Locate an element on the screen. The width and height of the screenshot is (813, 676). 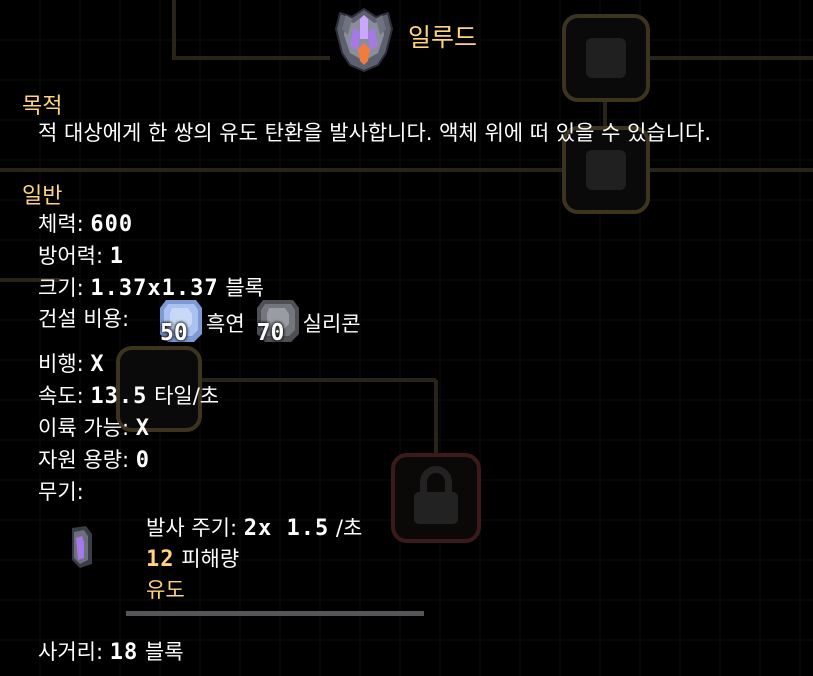
weapon-reload-value: 2x 1.5 is located at coordinates (286, 528).